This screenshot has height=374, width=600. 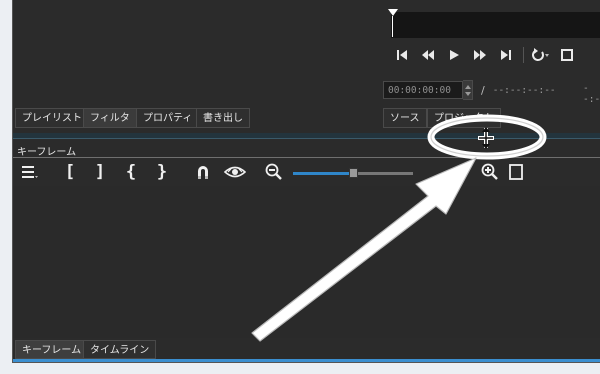 What do you see at coordinates (392, 26) in the screenshot?
I see `playhead-line` at bounding box center [392, 26].